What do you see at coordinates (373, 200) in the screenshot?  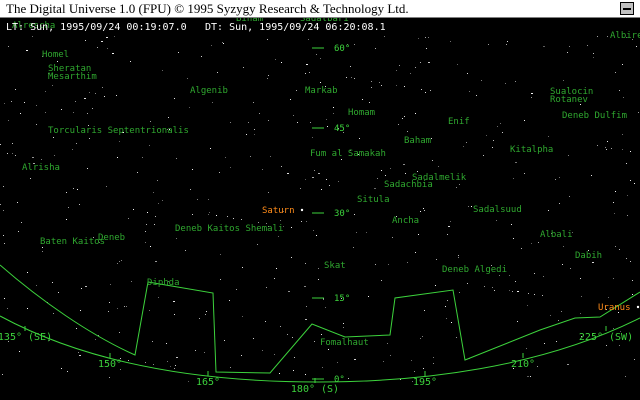 I see `star-label: Situla` at bounding box center [373, 200].